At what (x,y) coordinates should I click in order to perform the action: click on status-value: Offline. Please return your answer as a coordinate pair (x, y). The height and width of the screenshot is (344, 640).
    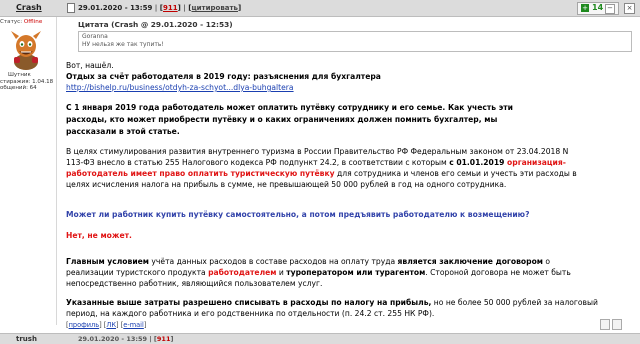
    Looking at the image, I should click on (33, 22).